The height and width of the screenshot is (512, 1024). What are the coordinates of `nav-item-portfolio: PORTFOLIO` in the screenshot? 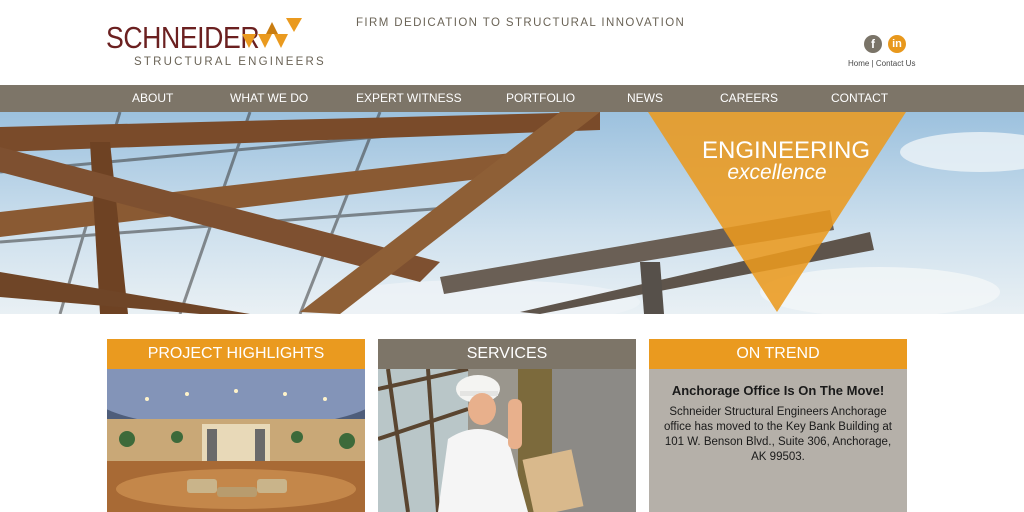 It's located at (540, 98).